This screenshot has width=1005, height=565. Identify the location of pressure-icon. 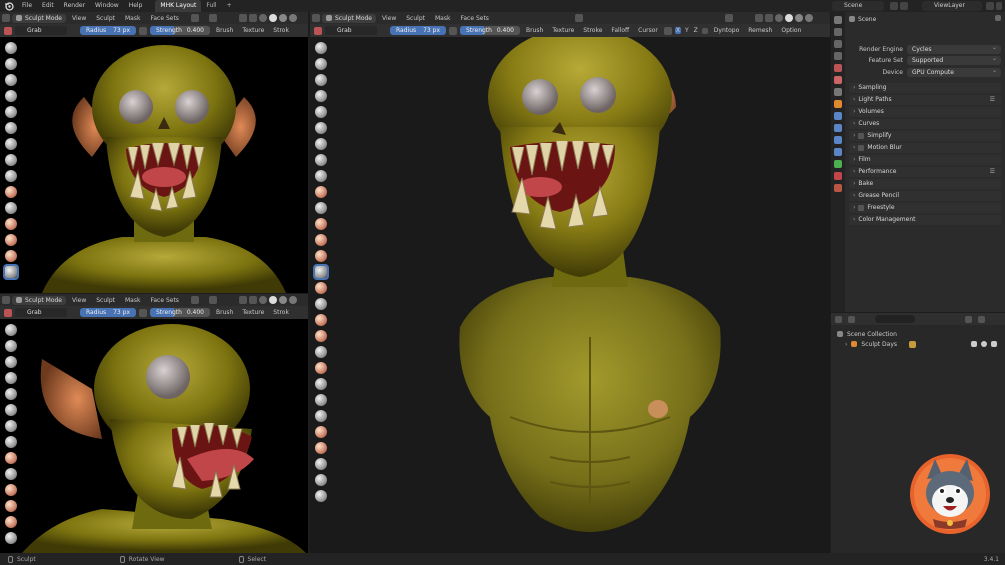
(453, 30).